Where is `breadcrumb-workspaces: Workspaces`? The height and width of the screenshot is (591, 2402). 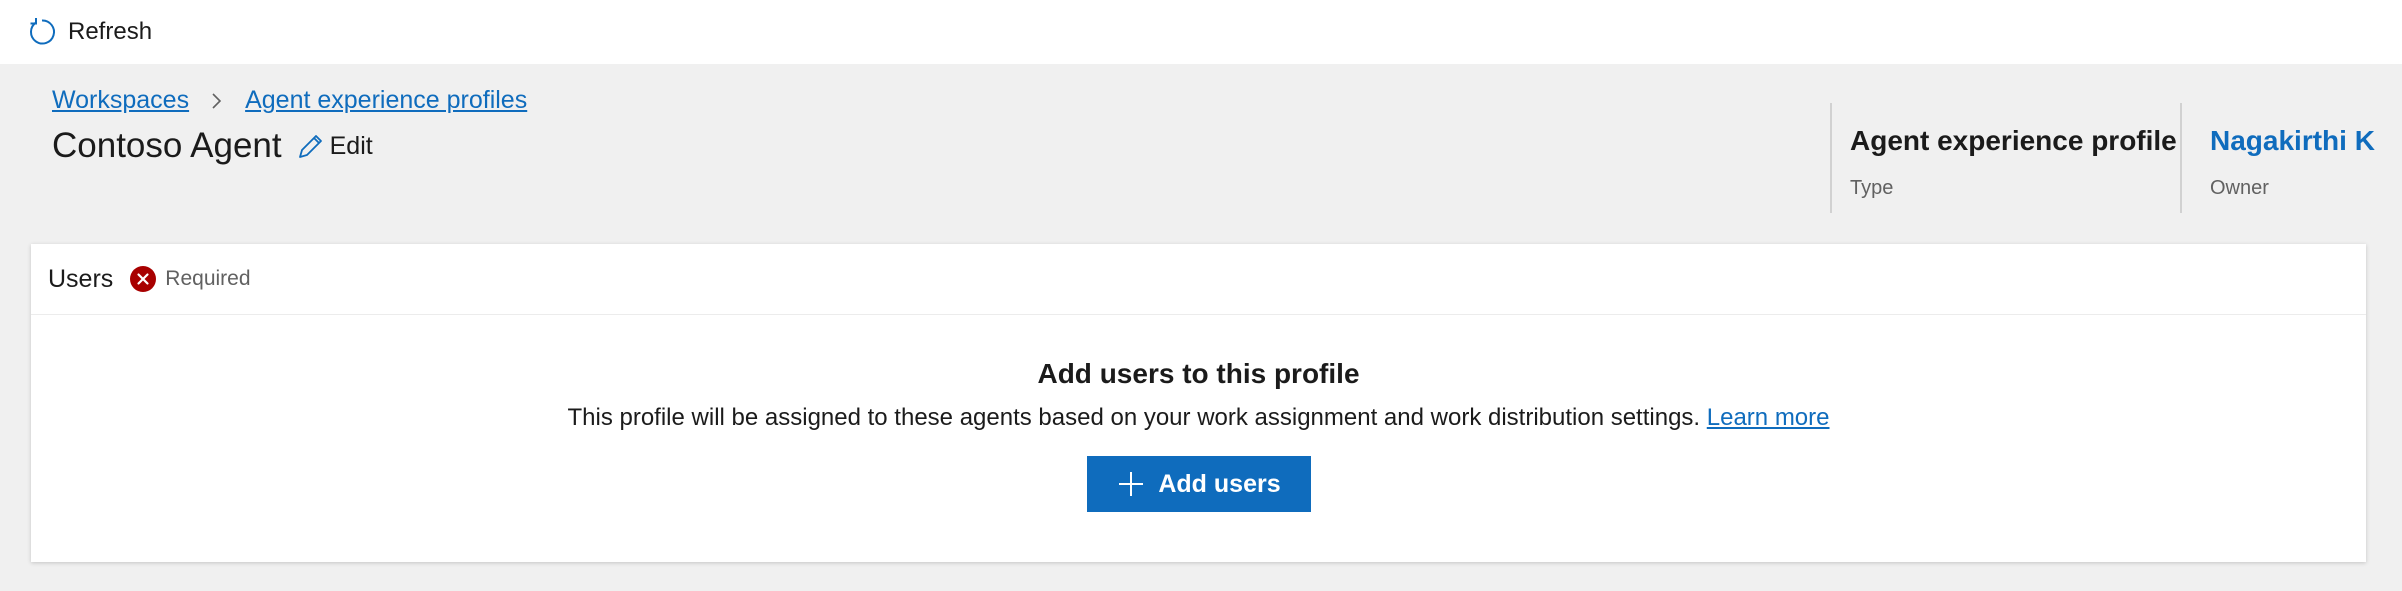 breadcrumb-workspaces: Workspaces is located at coordinates (120, 100).